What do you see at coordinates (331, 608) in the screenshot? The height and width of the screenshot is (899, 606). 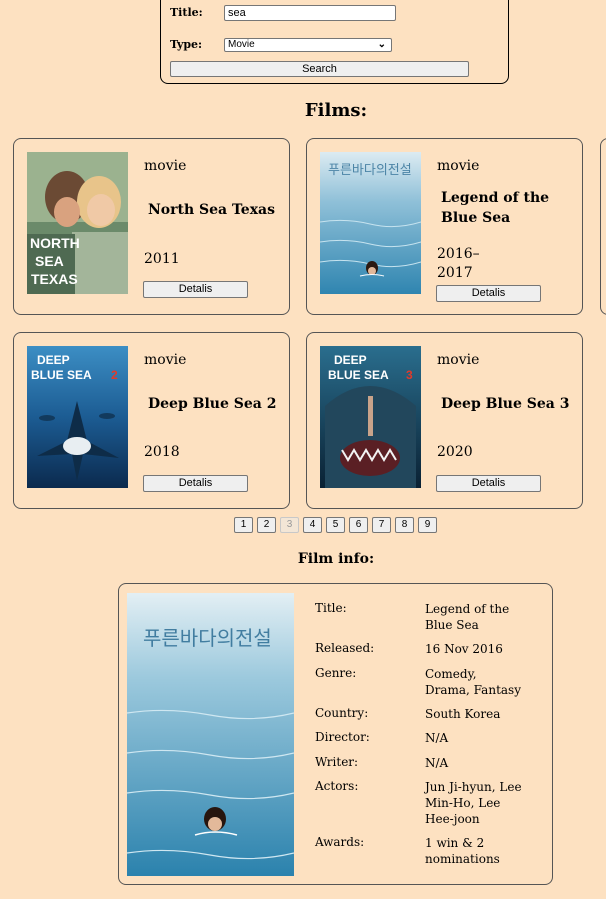 I see `info-key-title: Title:` at bounding box center [331, 608].